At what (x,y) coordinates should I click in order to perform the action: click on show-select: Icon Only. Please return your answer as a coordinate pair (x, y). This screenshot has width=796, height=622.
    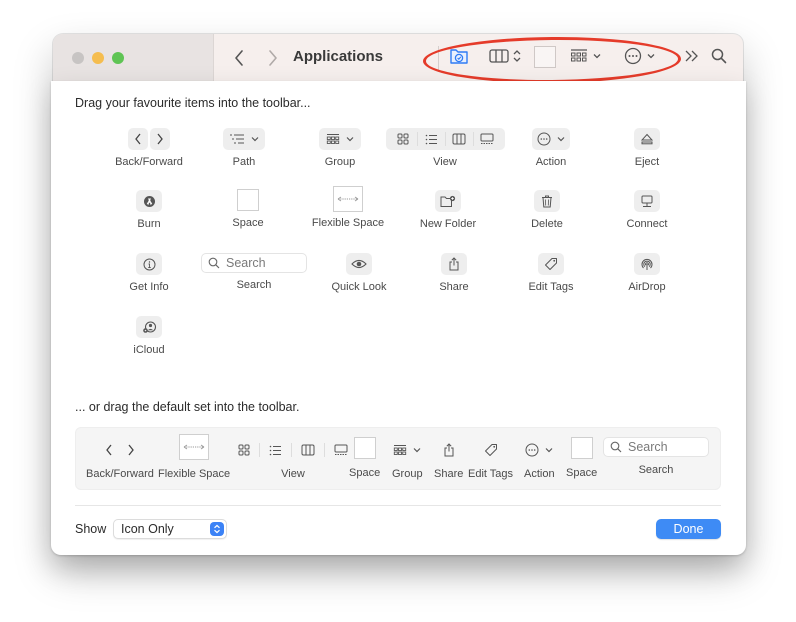
    Looking at the image, I should click on (170, 529).